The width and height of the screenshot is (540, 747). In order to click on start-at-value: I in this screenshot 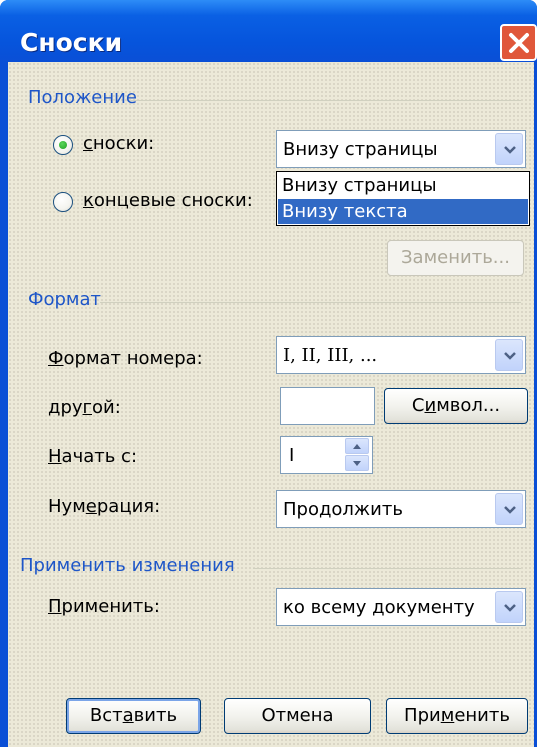, I will do `click(292, 455)`.